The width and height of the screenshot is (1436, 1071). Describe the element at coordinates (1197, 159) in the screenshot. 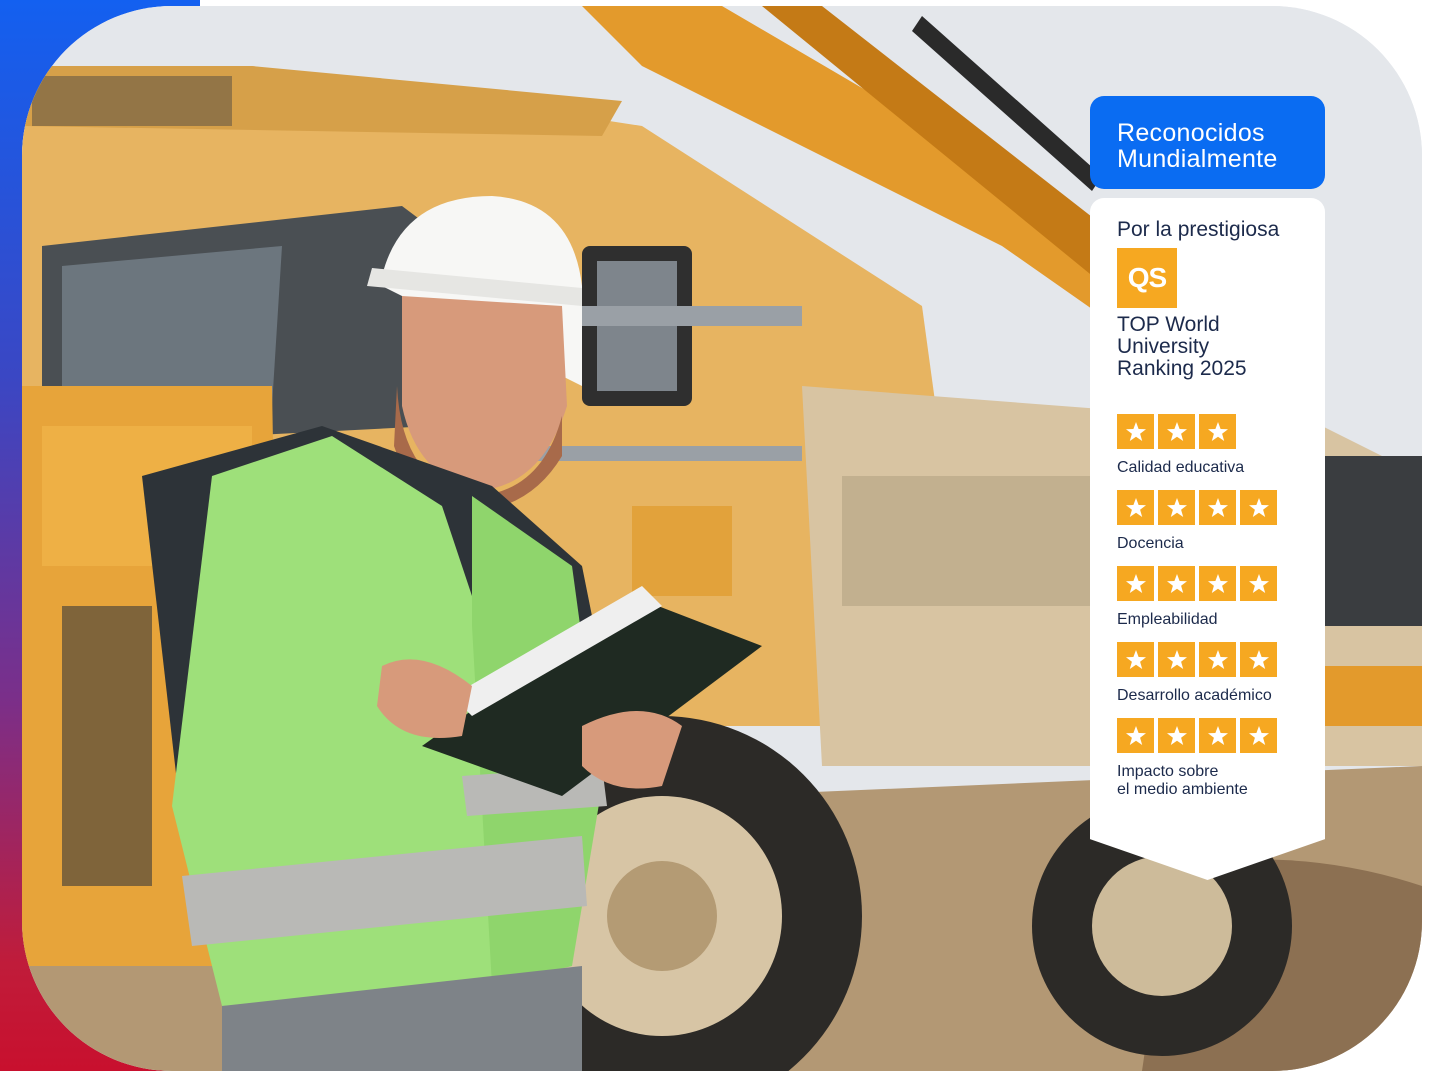

I see `recognition-title-line-2: Mundialmente` at that location.